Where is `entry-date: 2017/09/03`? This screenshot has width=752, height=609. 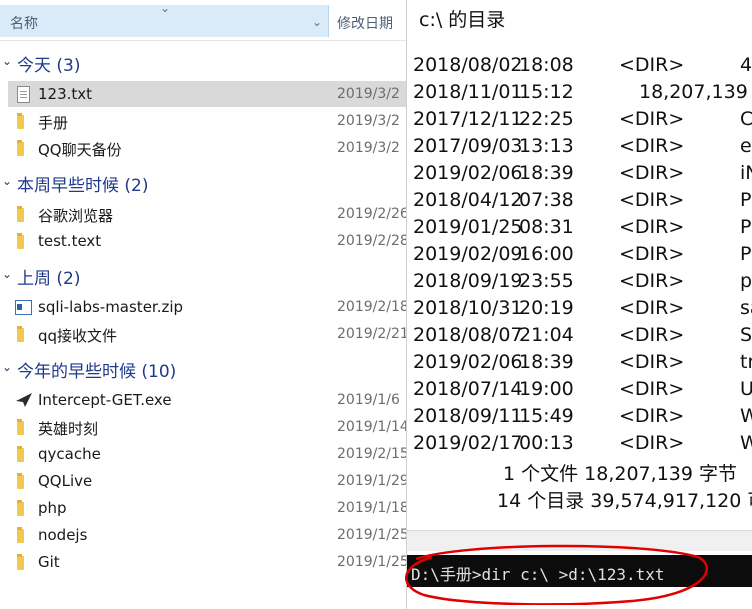 entry-date: 2017/09/03 is located at coordinates (468, 146).